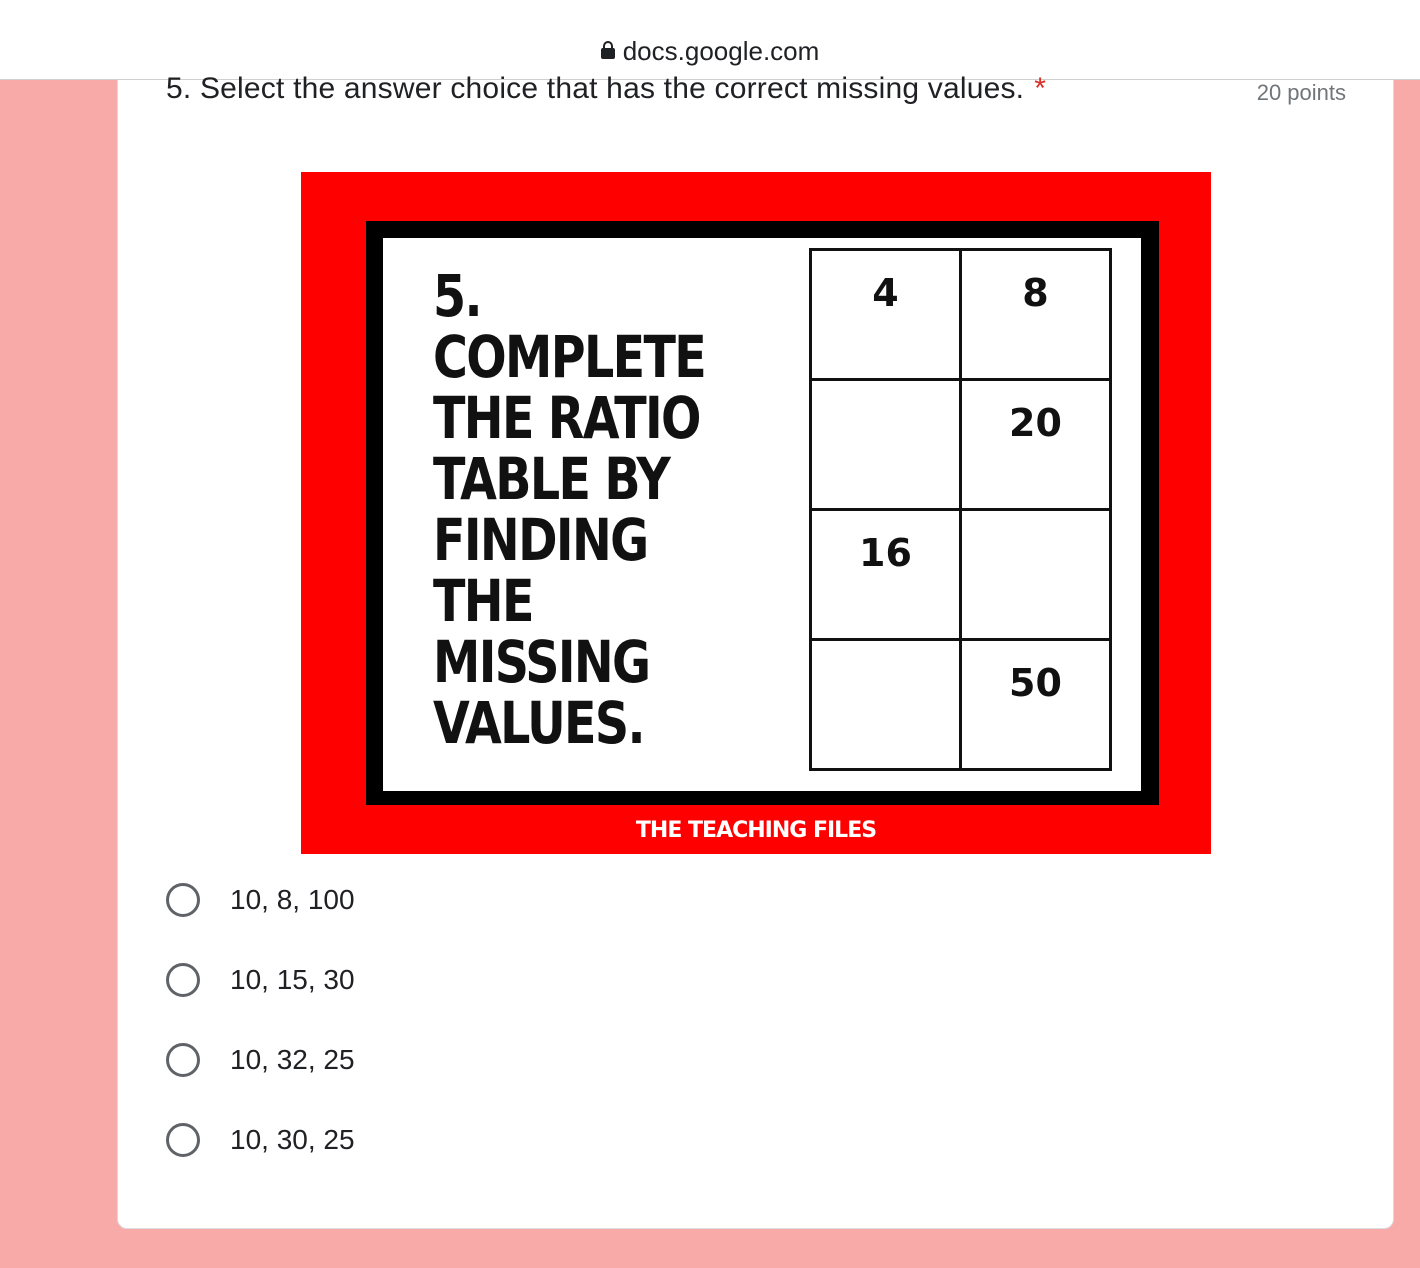 The image size is (1420, 1268). What do you see at coordinates (607, 51) in the screenshot?
I see `lock-icon` at bounding box center [607, 51].